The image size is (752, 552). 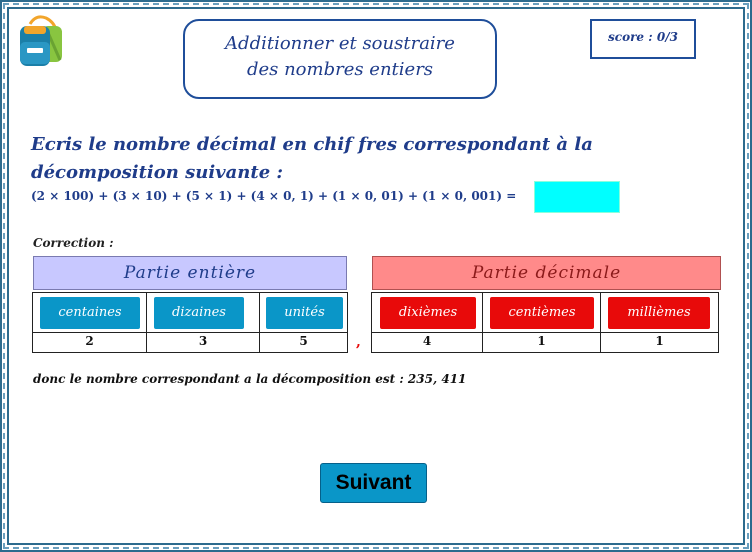 What do you see at coordinates (73, 243) in the screenshot?
I see `correction-label: Correction :` at bounding box center [73, 243].